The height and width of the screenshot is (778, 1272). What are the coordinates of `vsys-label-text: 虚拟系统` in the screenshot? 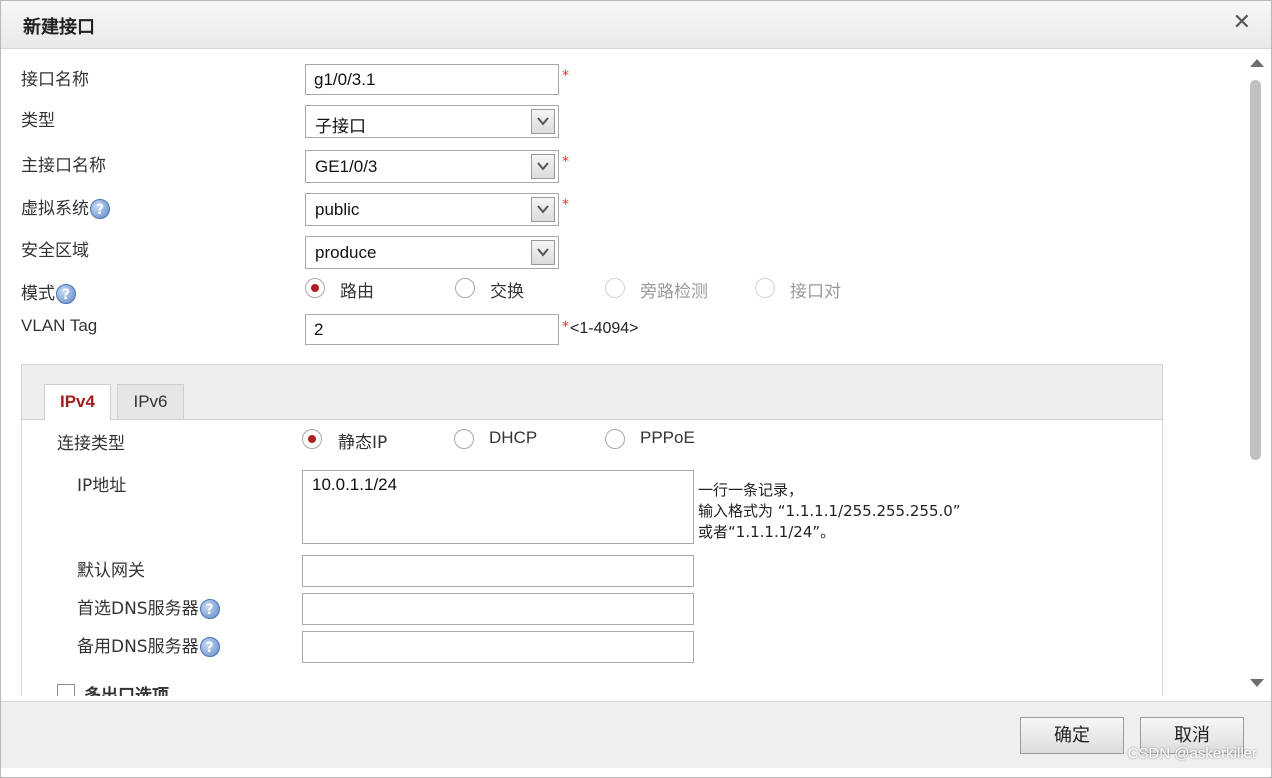 It's located at (55, 209).